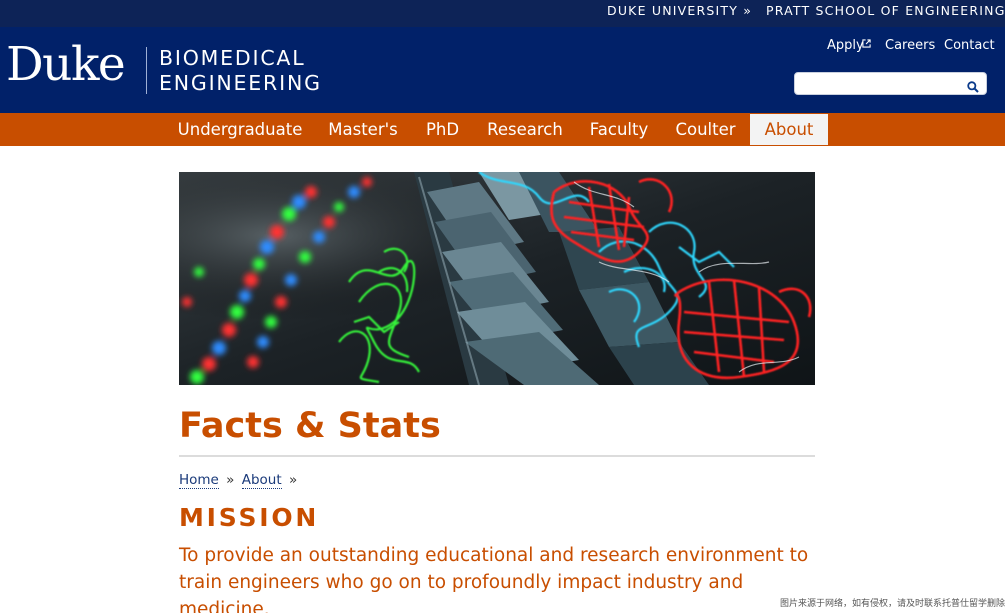 This screenshot has width=1005, height=613. I want to click on title-divider, so click(497, 456).